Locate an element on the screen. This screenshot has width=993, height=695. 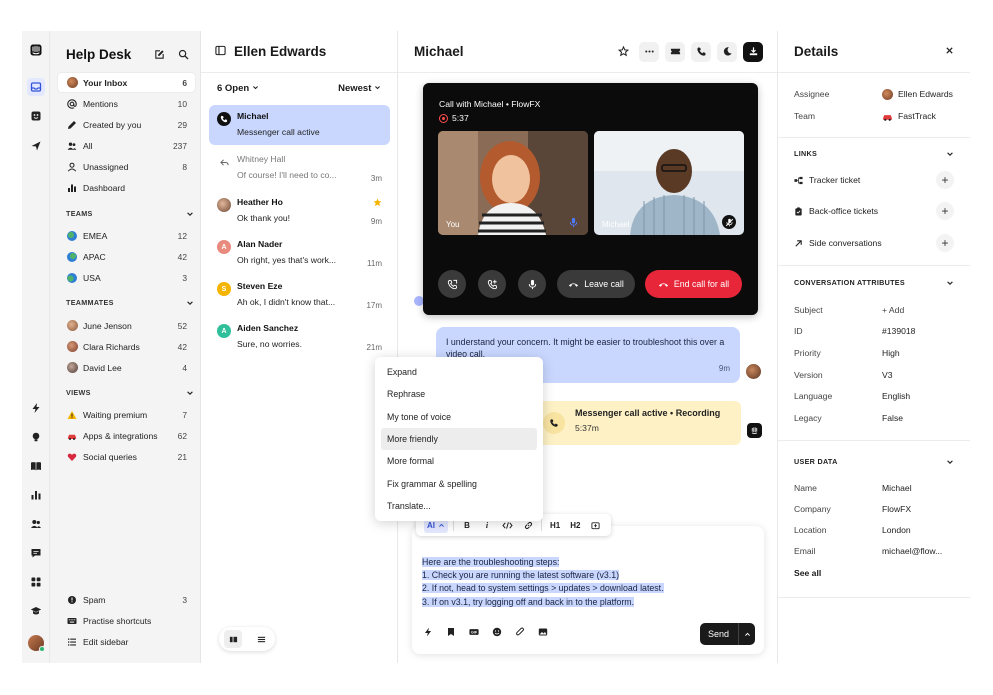
views-section-header: VIEWS is located at coordinates (130, 392).